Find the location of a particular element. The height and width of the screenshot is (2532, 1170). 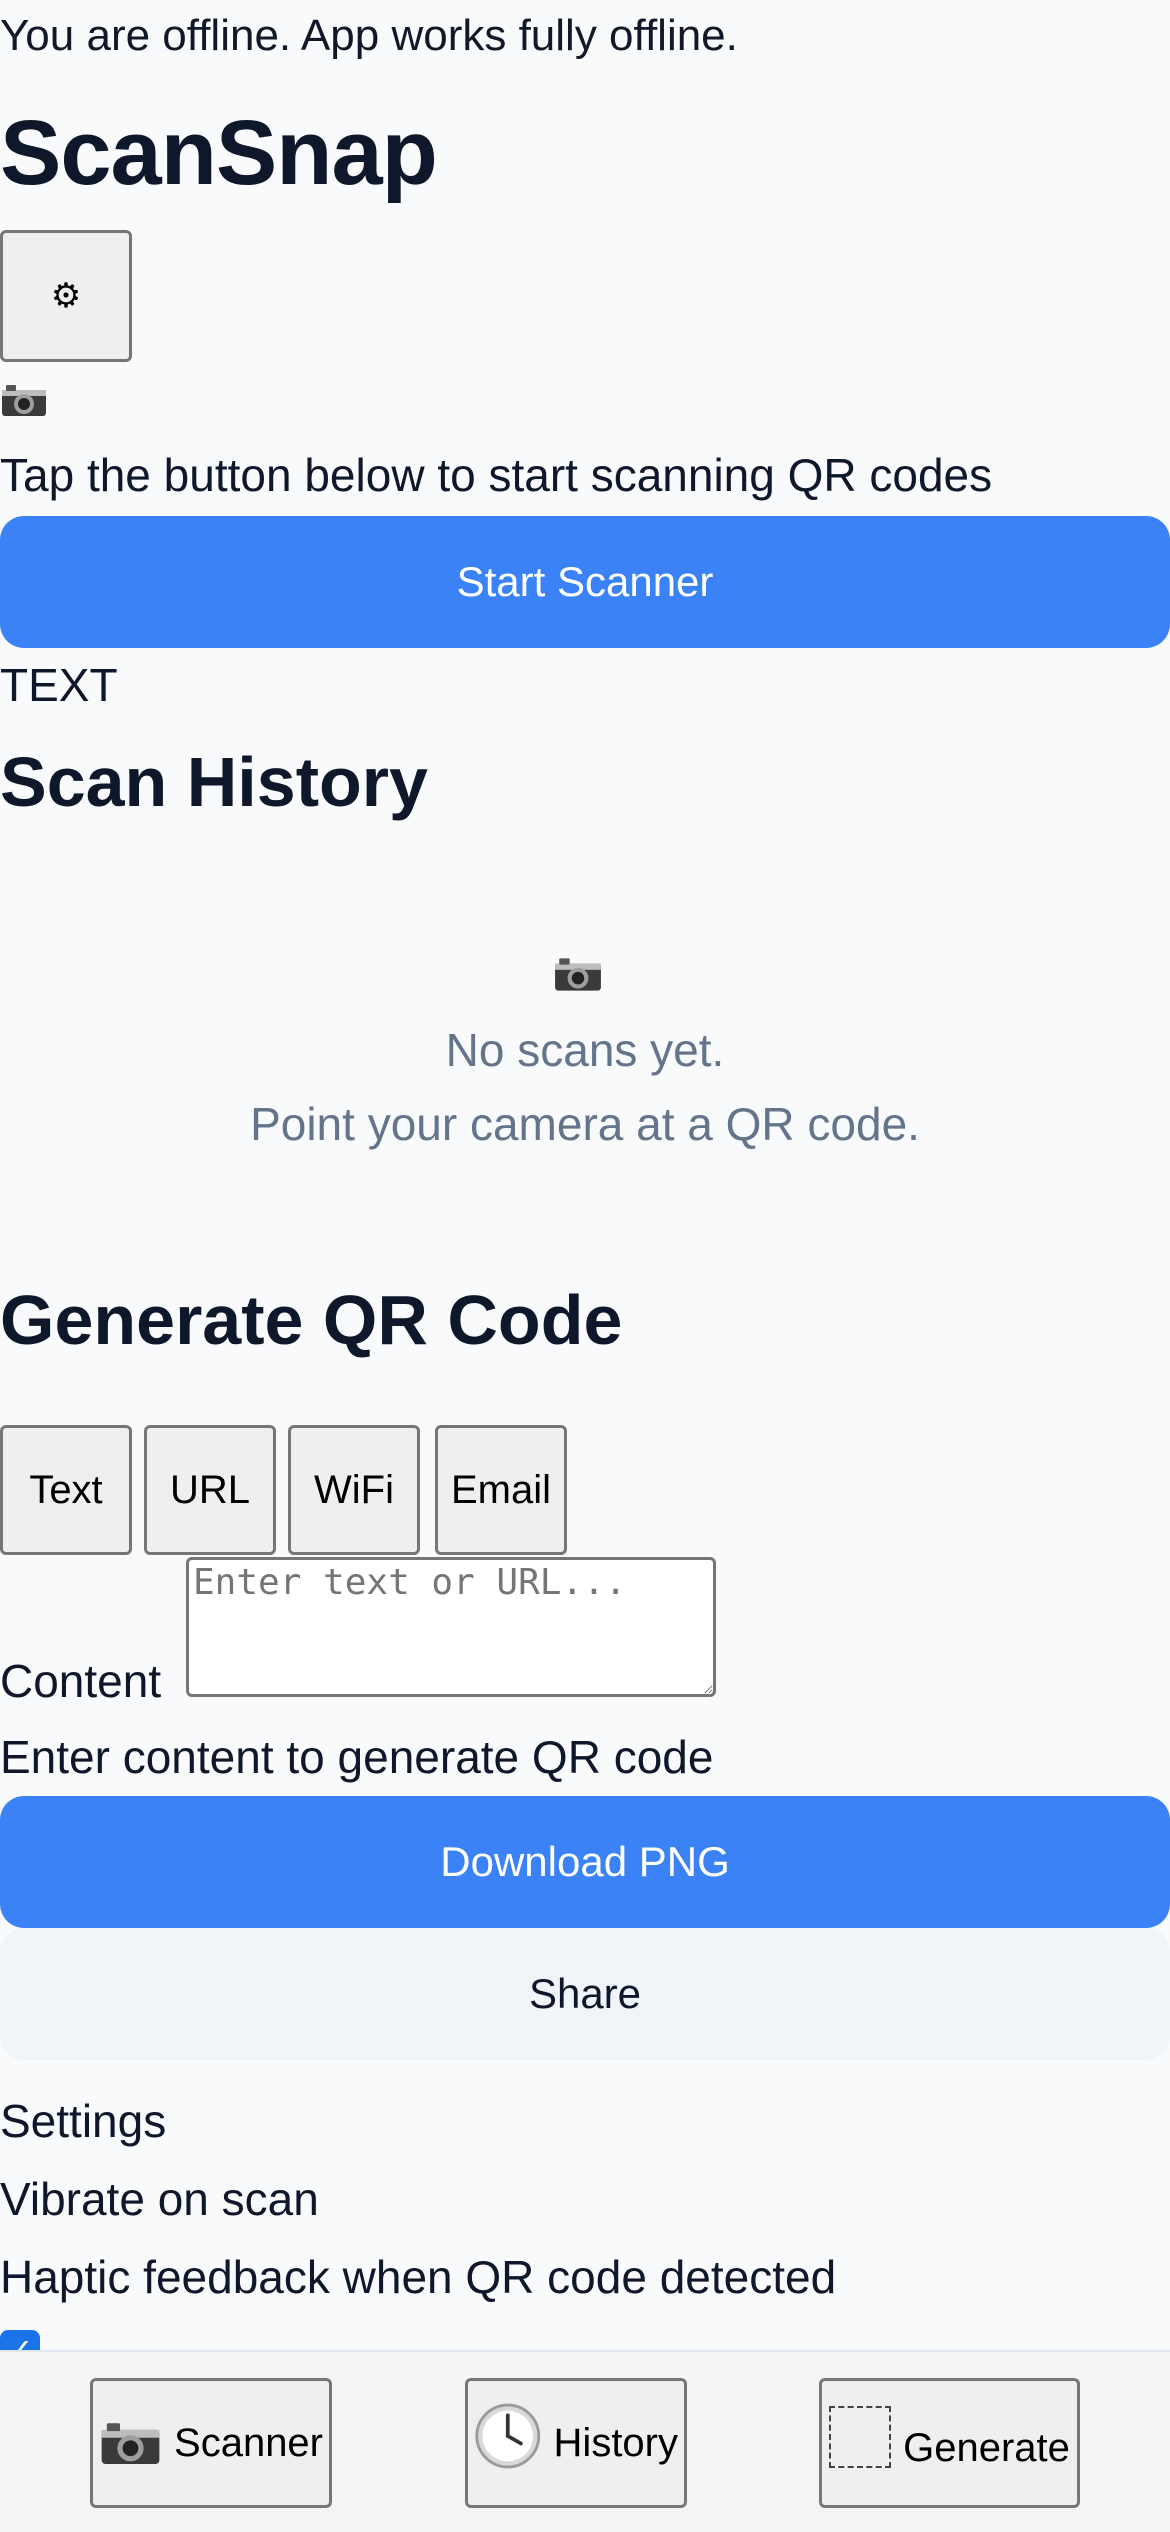

type-email-button: Email is located at coordinates (501, 1490).